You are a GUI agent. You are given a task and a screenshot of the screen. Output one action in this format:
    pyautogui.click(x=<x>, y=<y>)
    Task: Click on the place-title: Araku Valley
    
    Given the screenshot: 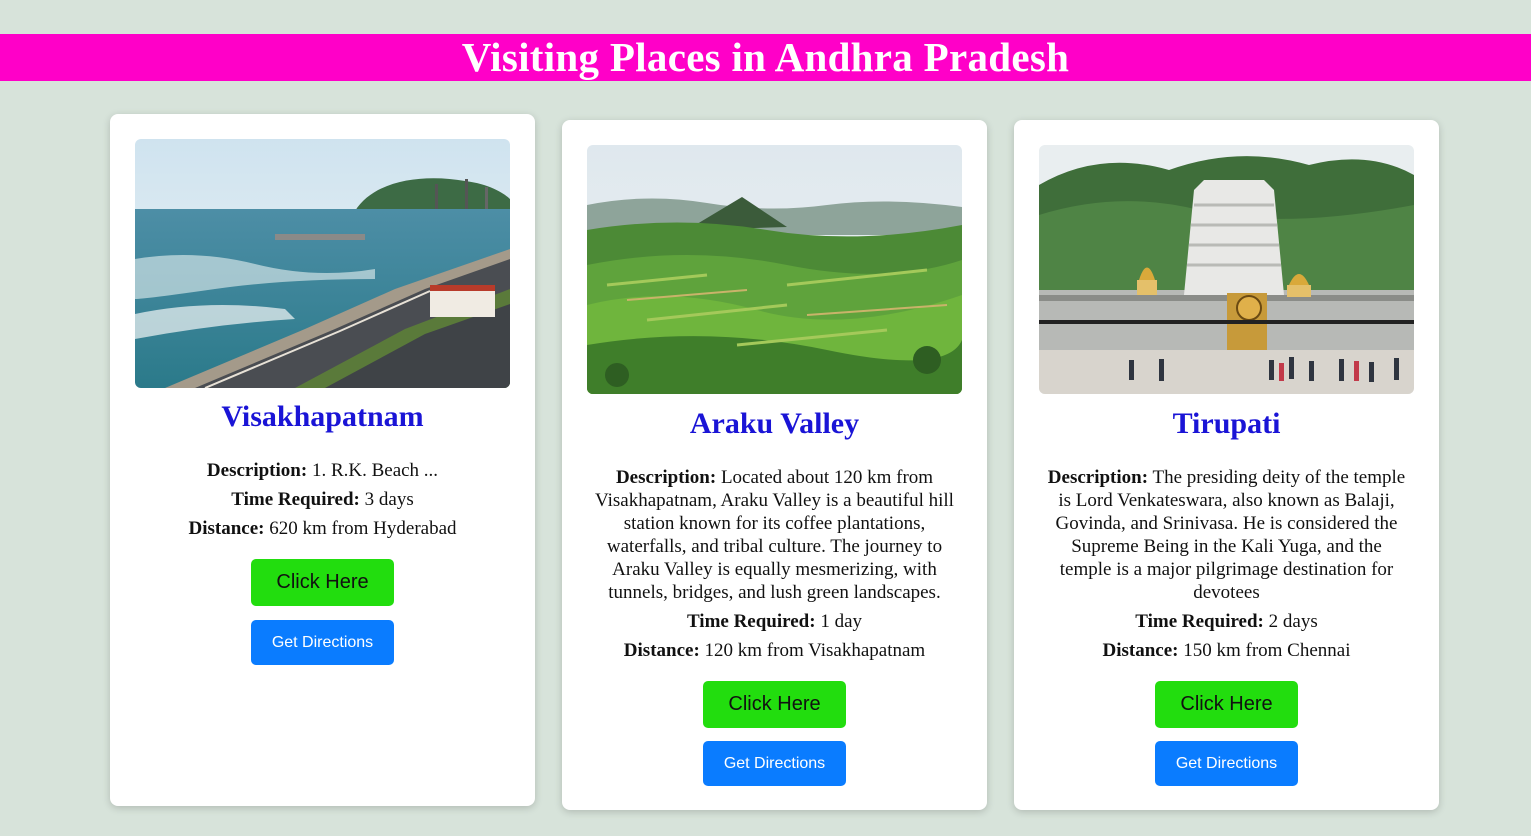 What is the action you would take?
    pyautogui.click(x=774, y=423)
    